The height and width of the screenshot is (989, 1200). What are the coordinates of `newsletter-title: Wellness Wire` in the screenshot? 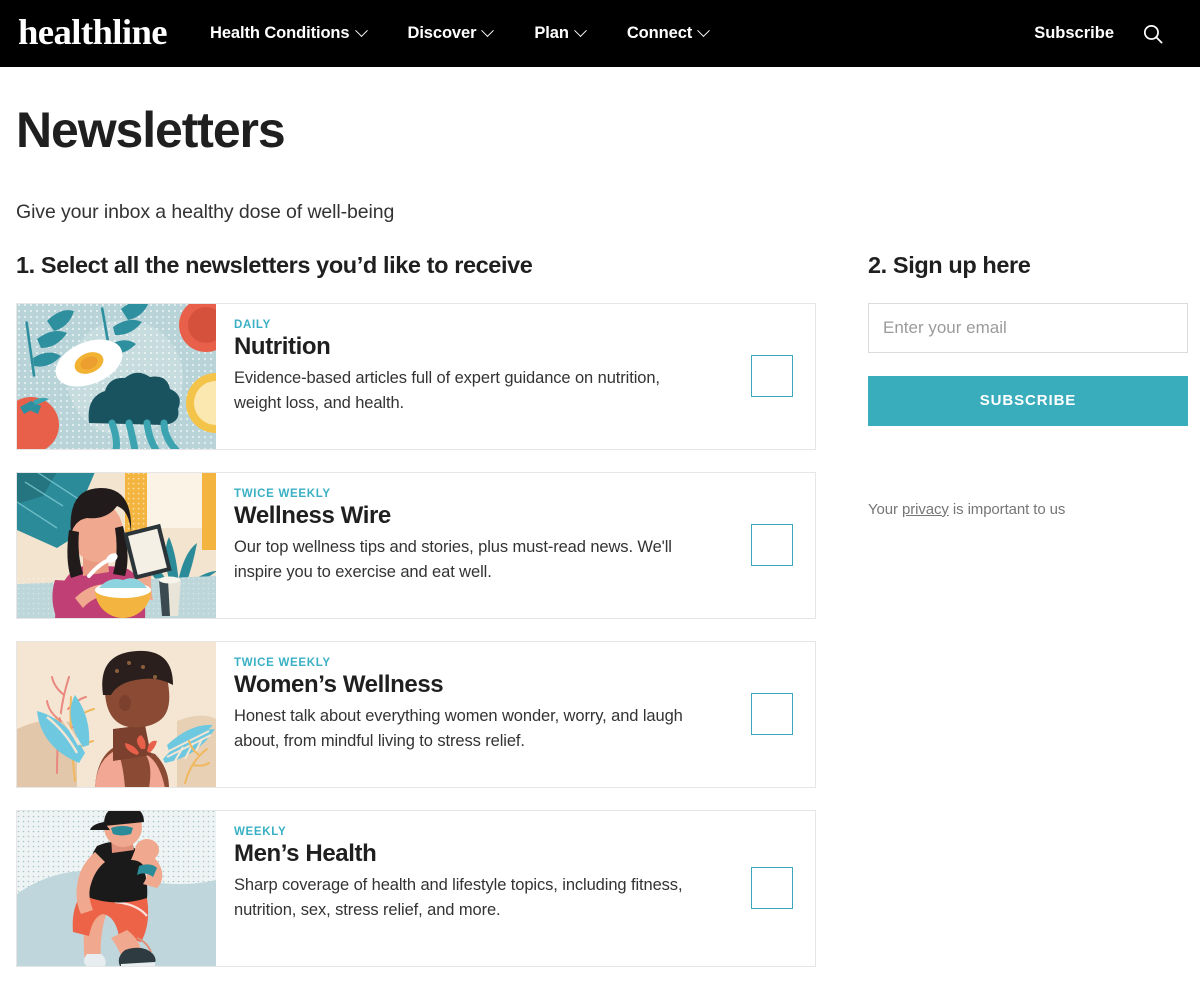 It's located at (312, 515).